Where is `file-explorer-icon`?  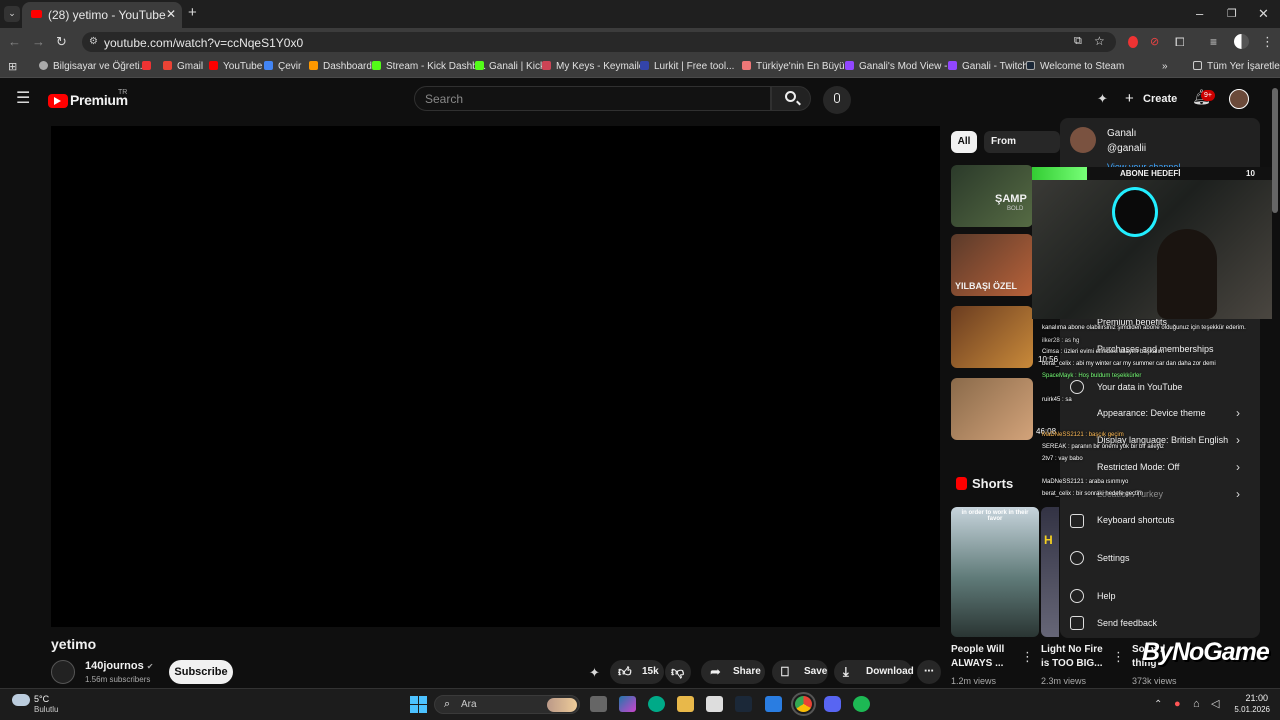
file-explorer-icon is located at coordinates (685, 704).